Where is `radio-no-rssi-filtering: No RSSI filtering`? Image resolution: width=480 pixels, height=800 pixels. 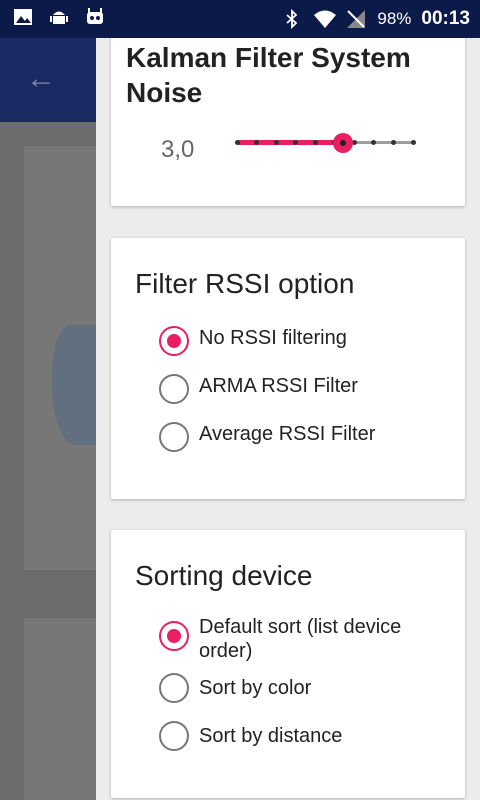 radio-no-rssi-filtering: No RSSI filtering is located at coordinates (304, 341).